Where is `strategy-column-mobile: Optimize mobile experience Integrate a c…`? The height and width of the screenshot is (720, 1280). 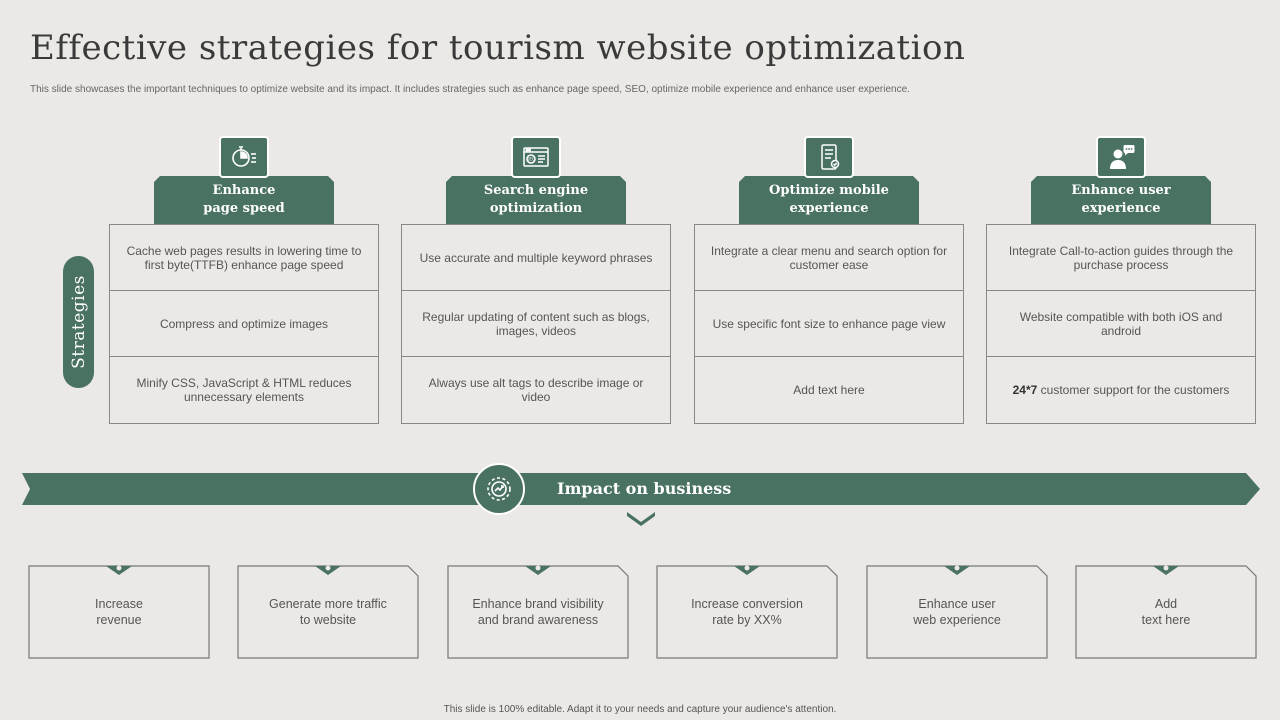 strategy-column-mobile: Optimize mobile experience Integrate a c… is located at coordinates (829, 280).